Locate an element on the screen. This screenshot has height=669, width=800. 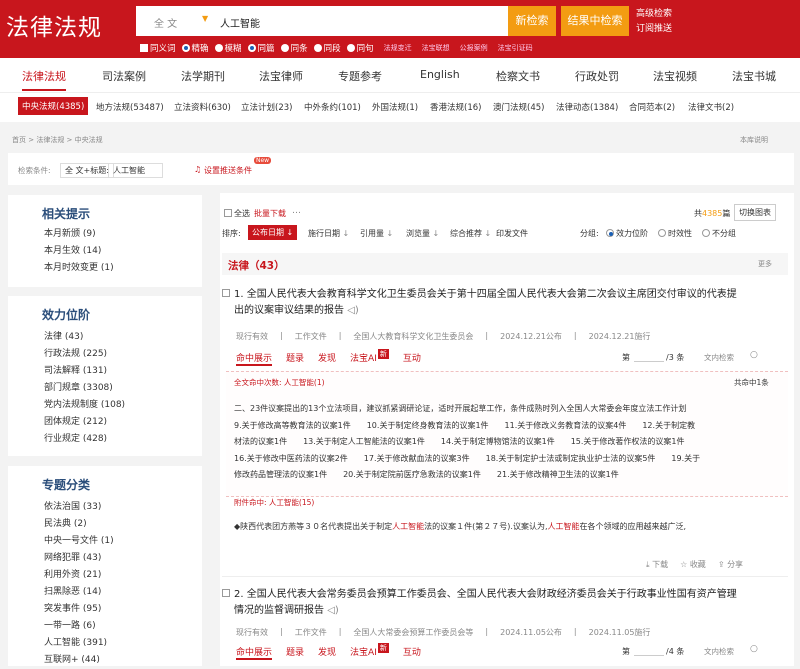
search-icon: ○ is located at coordinates (754, 649).